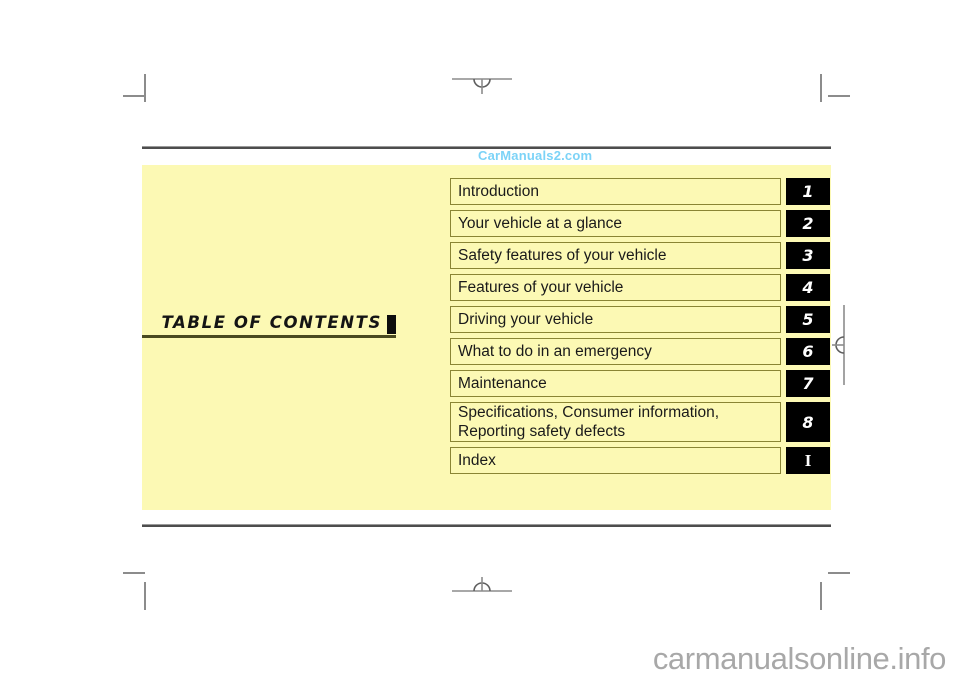 The height and width of the screenshot is (678, 960). What do you see at coordinates (134, 96) in the screenshot?
I see `crop-mark-top-left-horizontal` at bounding box center [134, 96].